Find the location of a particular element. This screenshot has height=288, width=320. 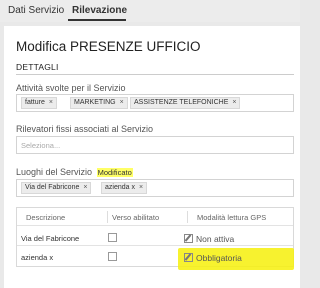

tab-rilevazione: Rilevazione is located at coordinates (99, 10).